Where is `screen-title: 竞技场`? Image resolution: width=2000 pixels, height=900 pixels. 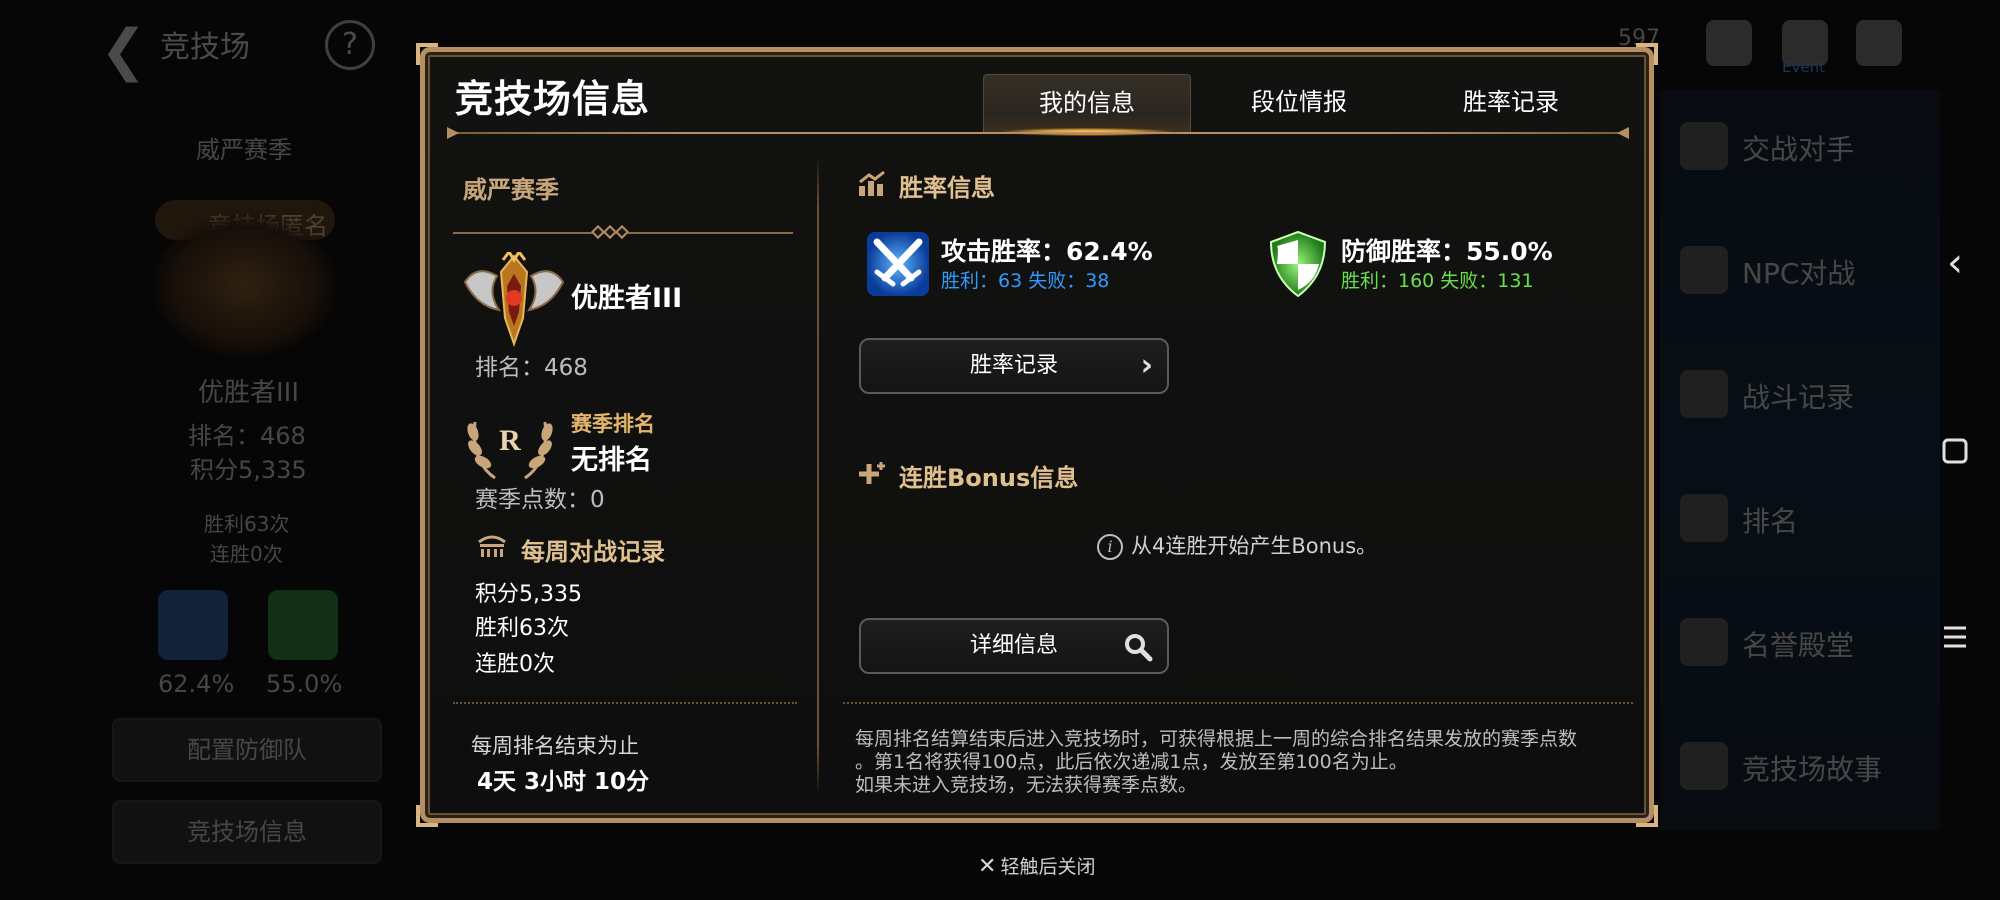
screen-title: 竞技场 is located at coordinates (205, 47).